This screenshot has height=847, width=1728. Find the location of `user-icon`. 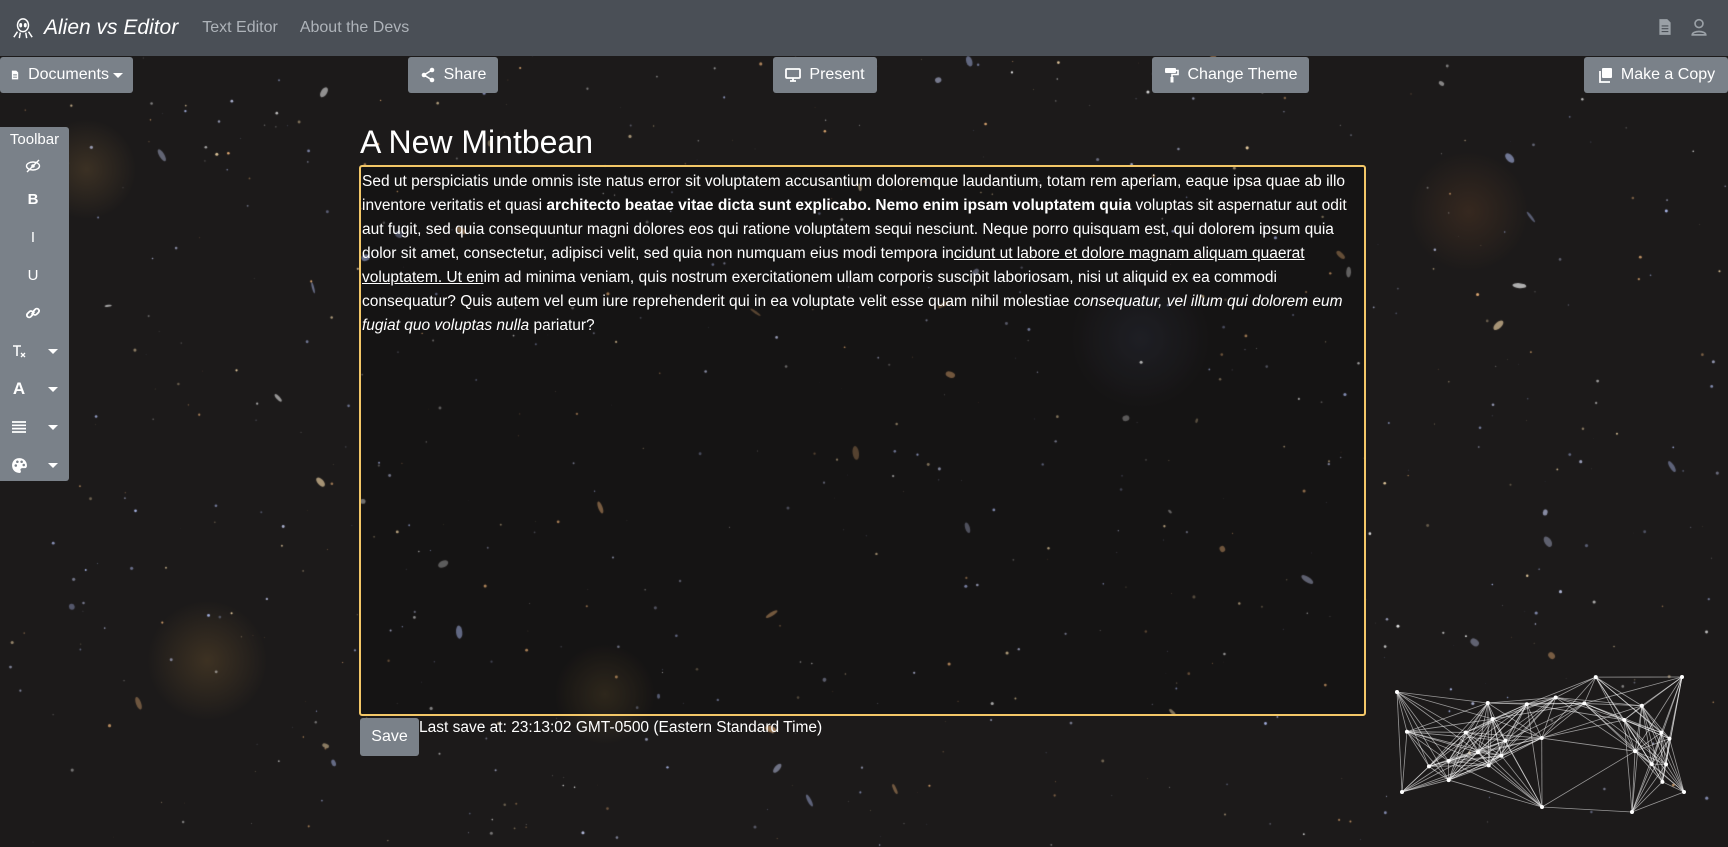

user-icon is located at coordinates (1699, 27).